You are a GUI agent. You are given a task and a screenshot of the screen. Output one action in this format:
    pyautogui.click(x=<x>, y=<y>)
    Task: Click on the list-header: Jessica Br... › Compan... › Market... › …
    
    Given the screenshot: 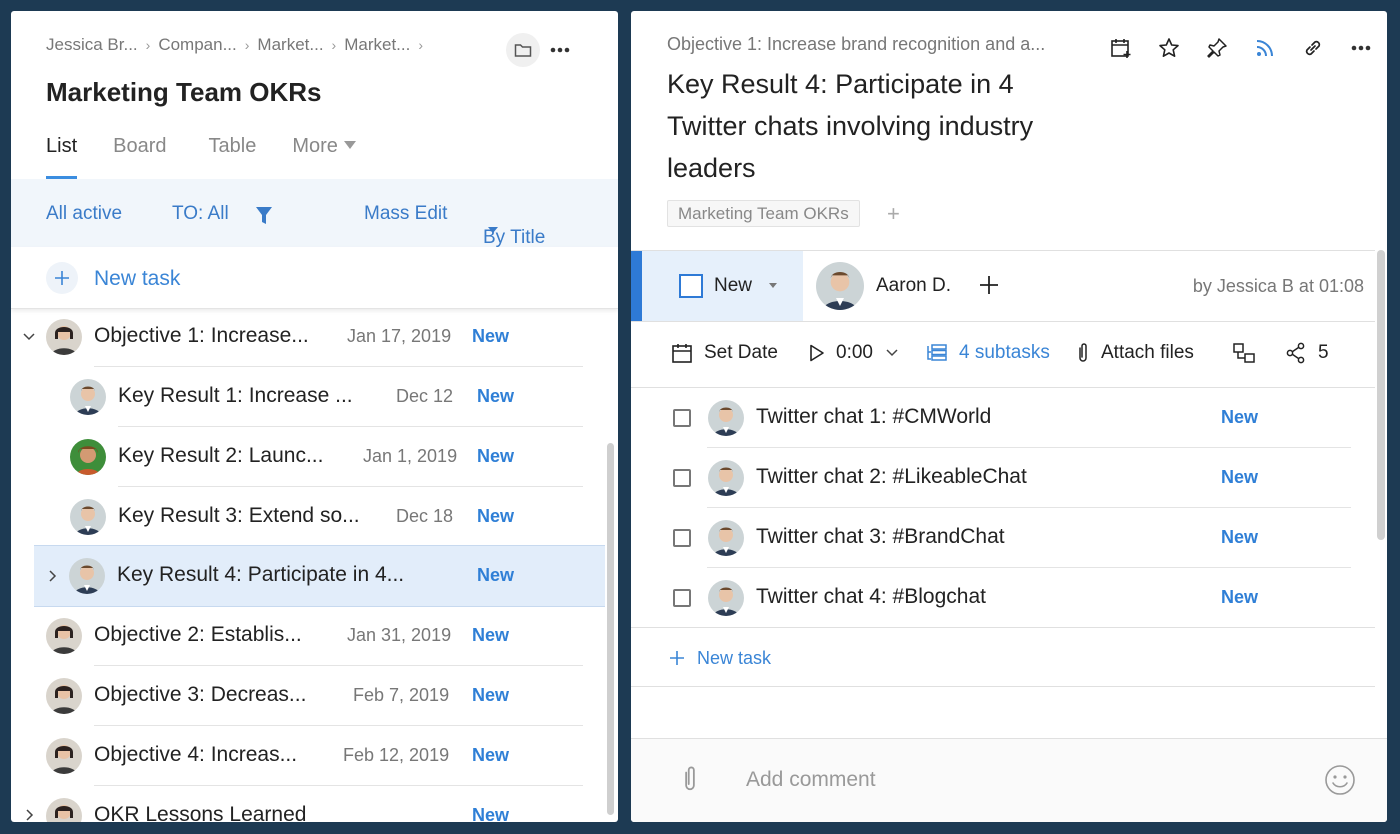 What is the action you would take?
    pyautogui.click(x=314, y=95)
    